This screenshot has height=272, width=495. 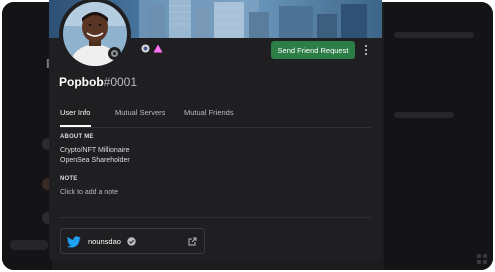 I want to click on verified-icon, so click(x=131, y=241).